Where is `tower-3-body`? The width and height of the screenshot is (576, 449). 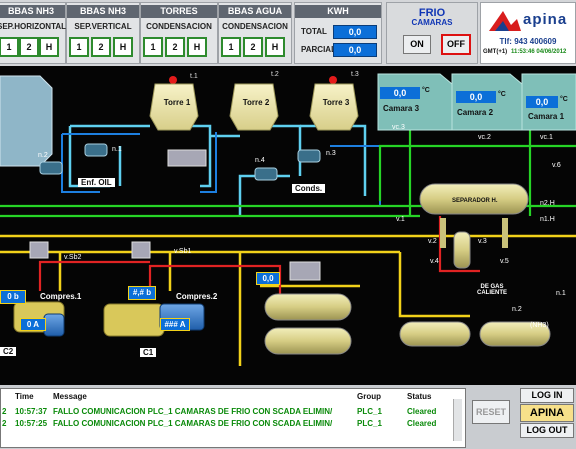 tower-3-body is located at coordinates (334, 107).